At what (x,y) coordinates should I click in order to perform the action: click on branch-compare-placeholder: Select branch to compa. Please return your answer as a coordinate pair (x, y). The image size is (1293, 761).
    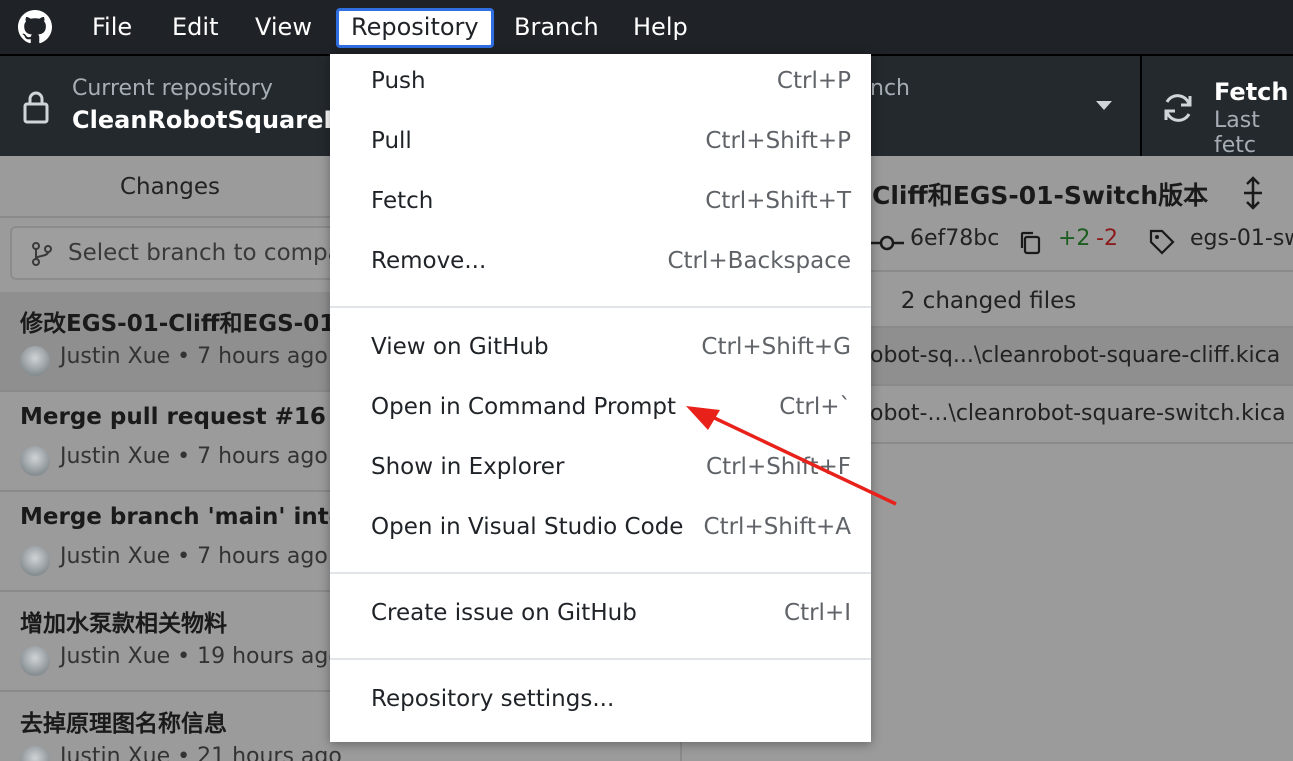
    Looking at the image, I should click on (205, 253).